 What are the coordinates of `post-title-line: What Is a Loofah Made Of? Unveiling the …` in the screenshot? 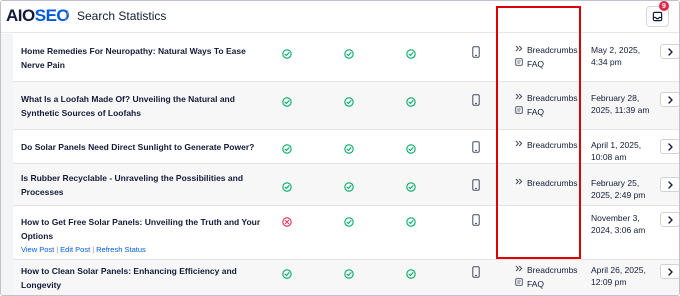 It's located at (128, 99).